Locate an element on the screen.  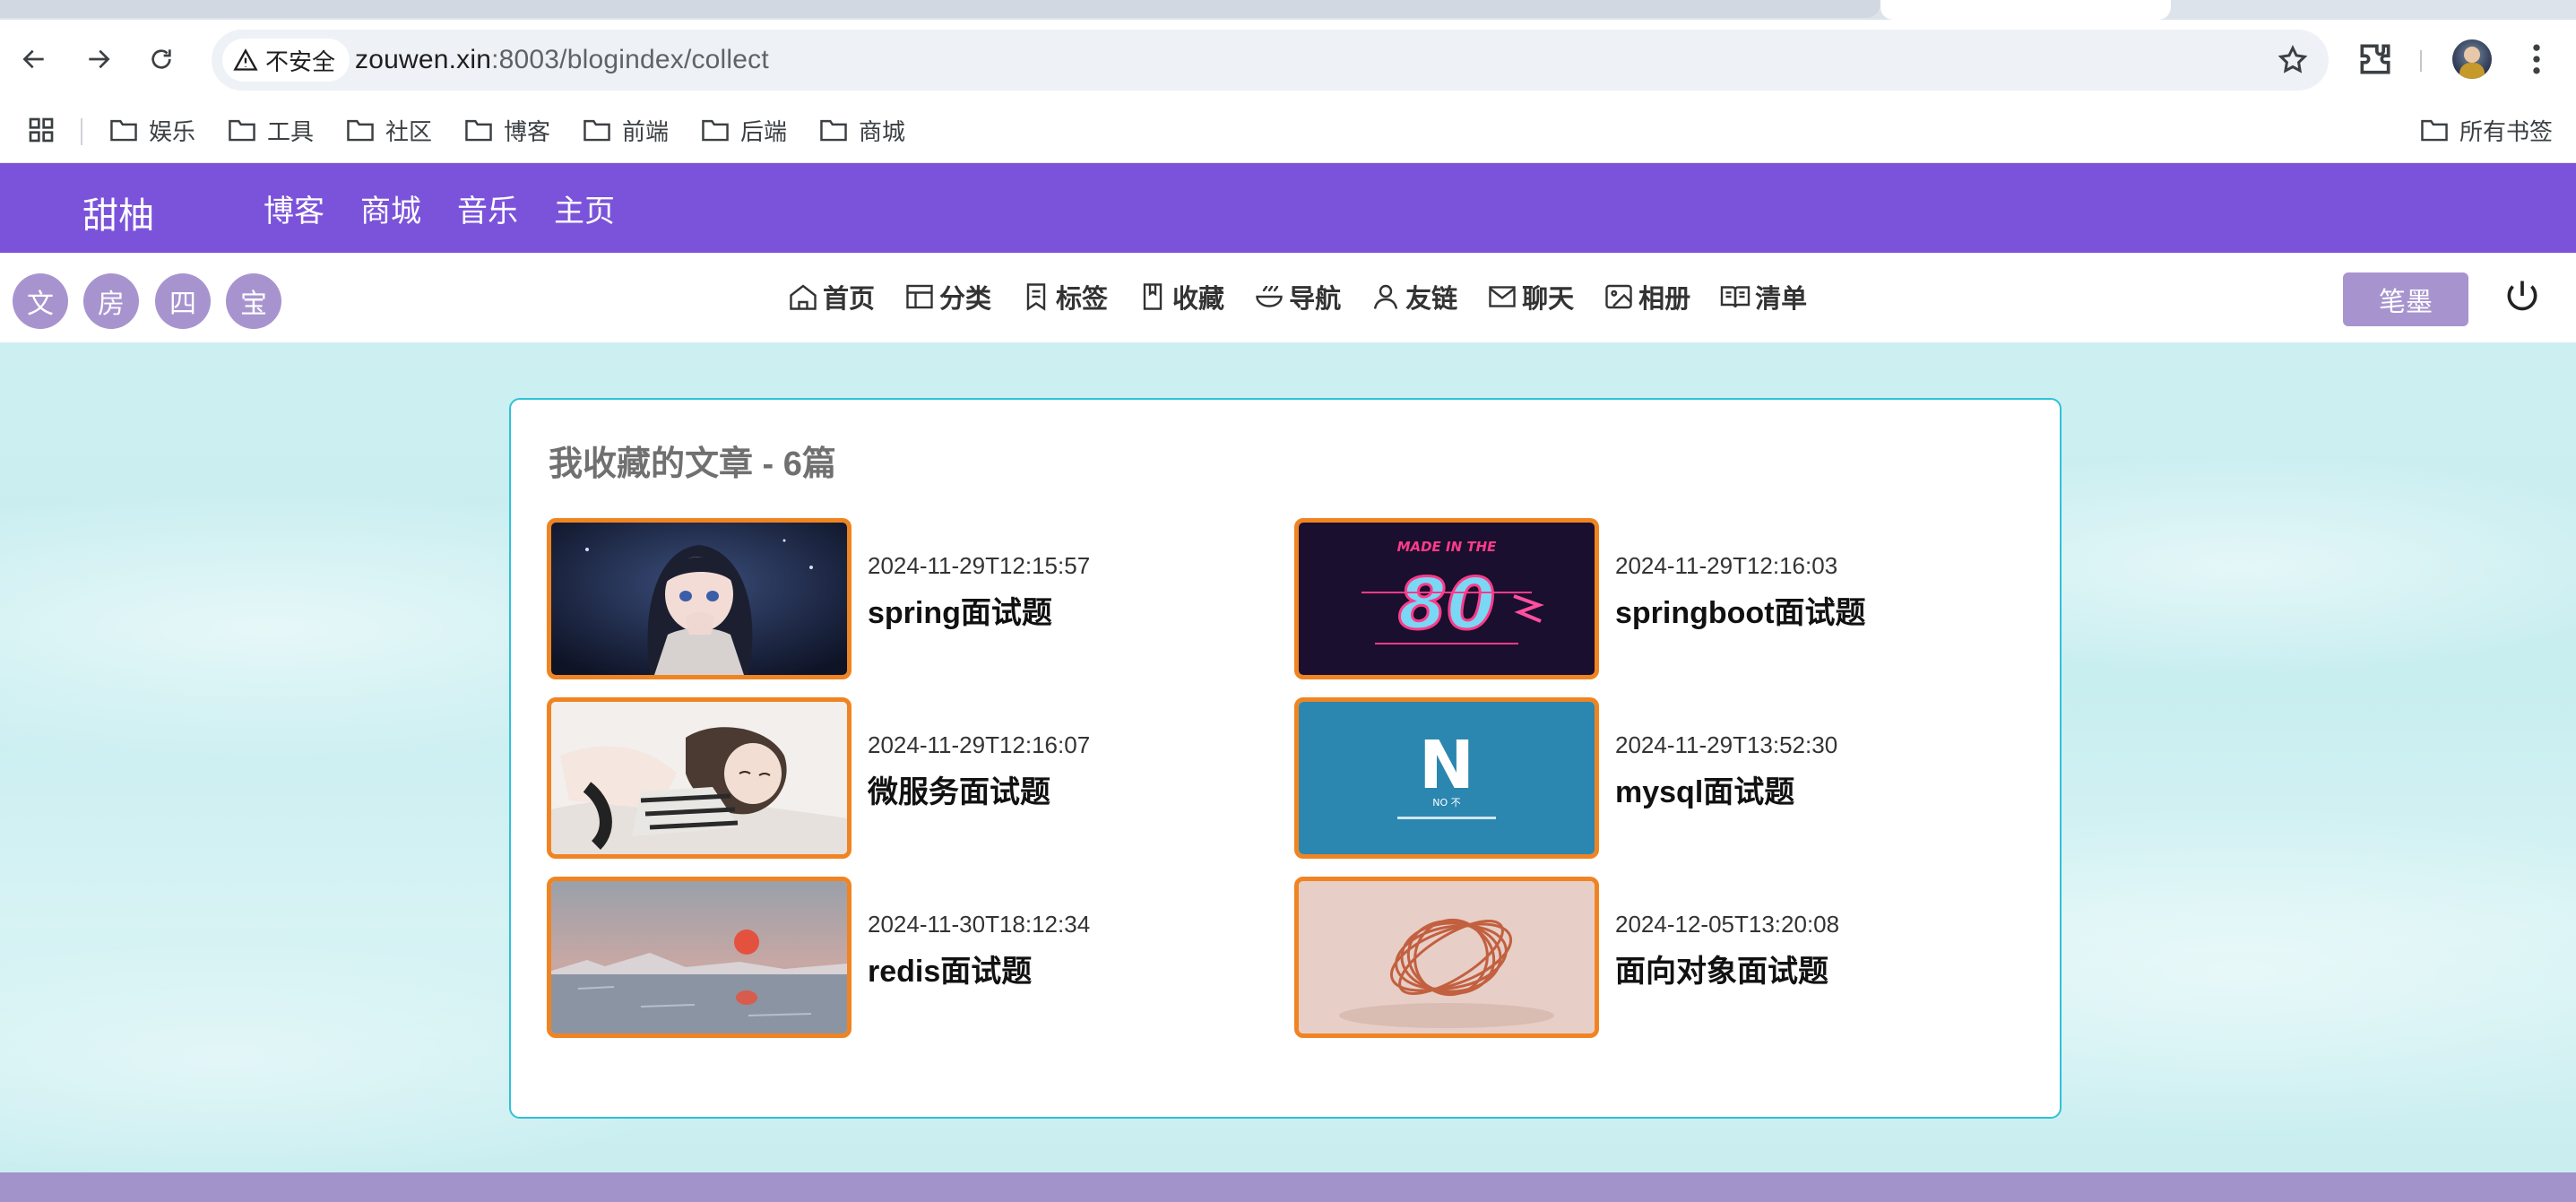
menu-item-album: 相册 is located at coordinates (1646, 297).